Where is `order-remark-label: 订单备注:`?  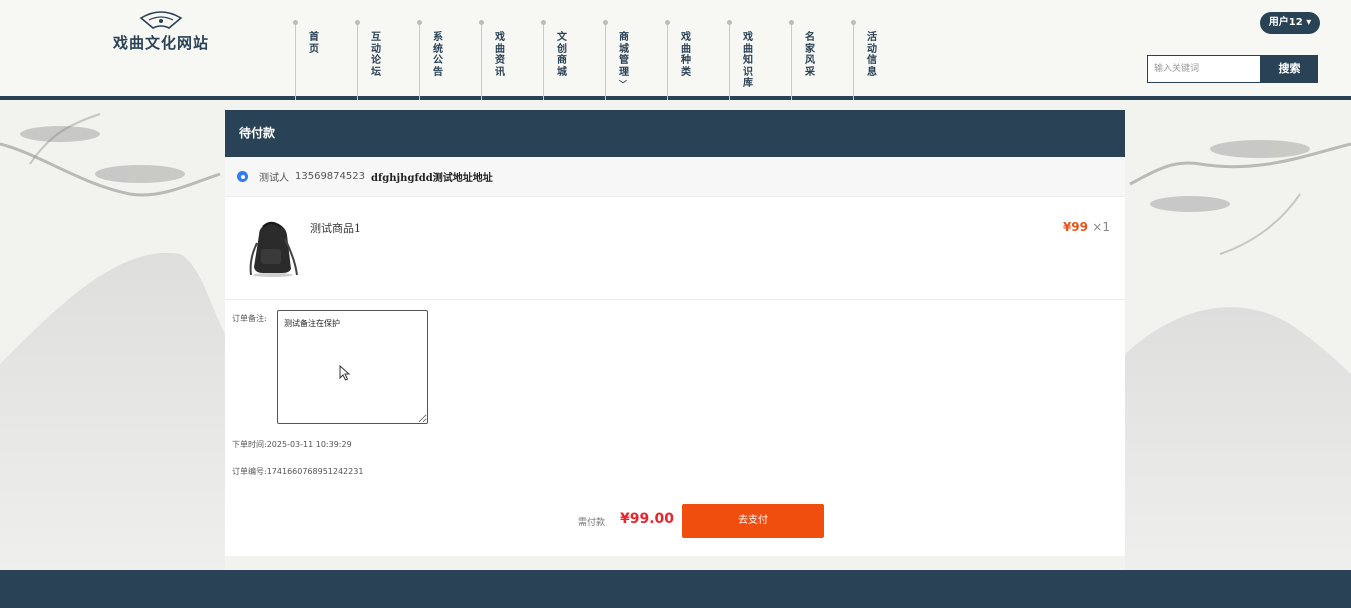 order-remark-label: 订单备注: is located at coordinates (249, 318).